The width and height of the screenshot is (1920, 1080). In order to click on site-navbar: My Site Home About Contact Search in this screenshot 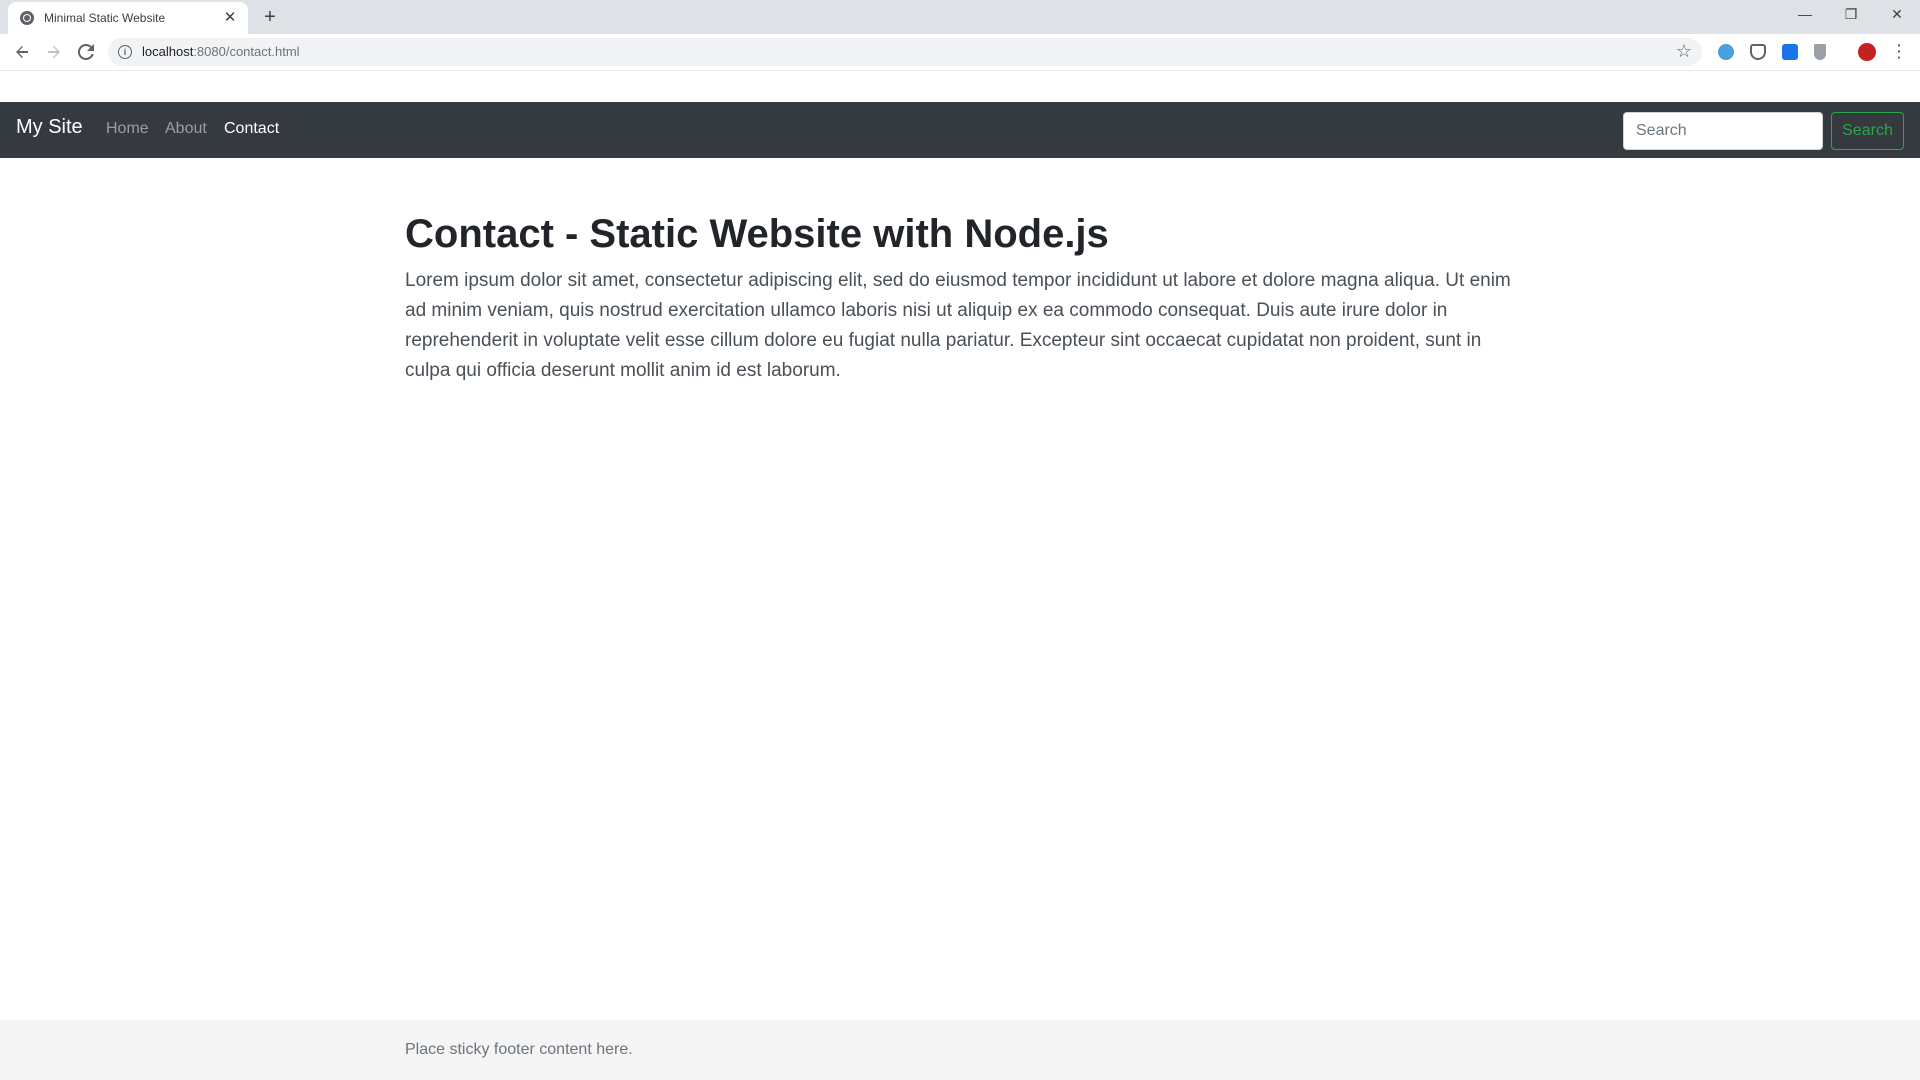, I will do `click(960, 130)`.